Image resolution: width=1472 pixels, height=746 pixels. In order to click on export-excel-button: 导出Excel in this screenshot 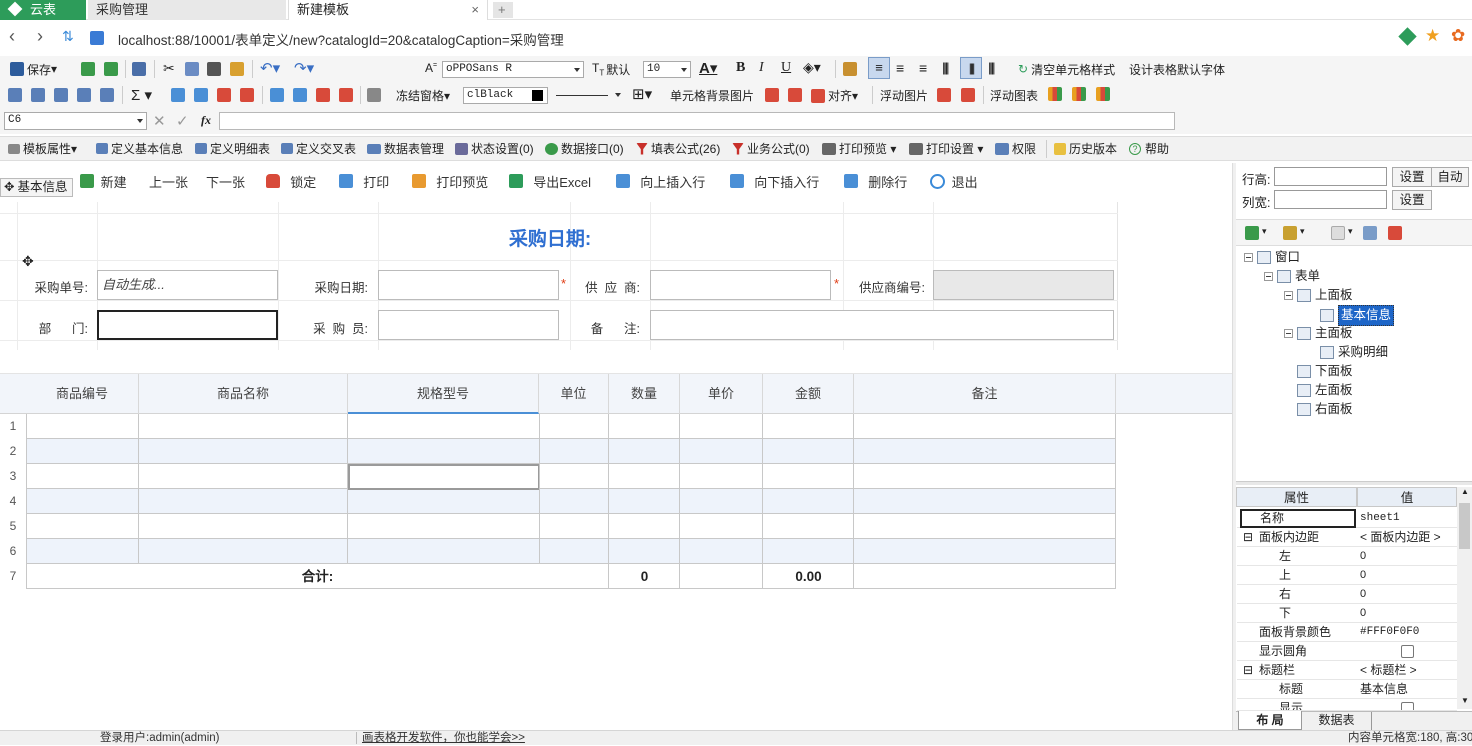, I will do `click(550, 181)`.